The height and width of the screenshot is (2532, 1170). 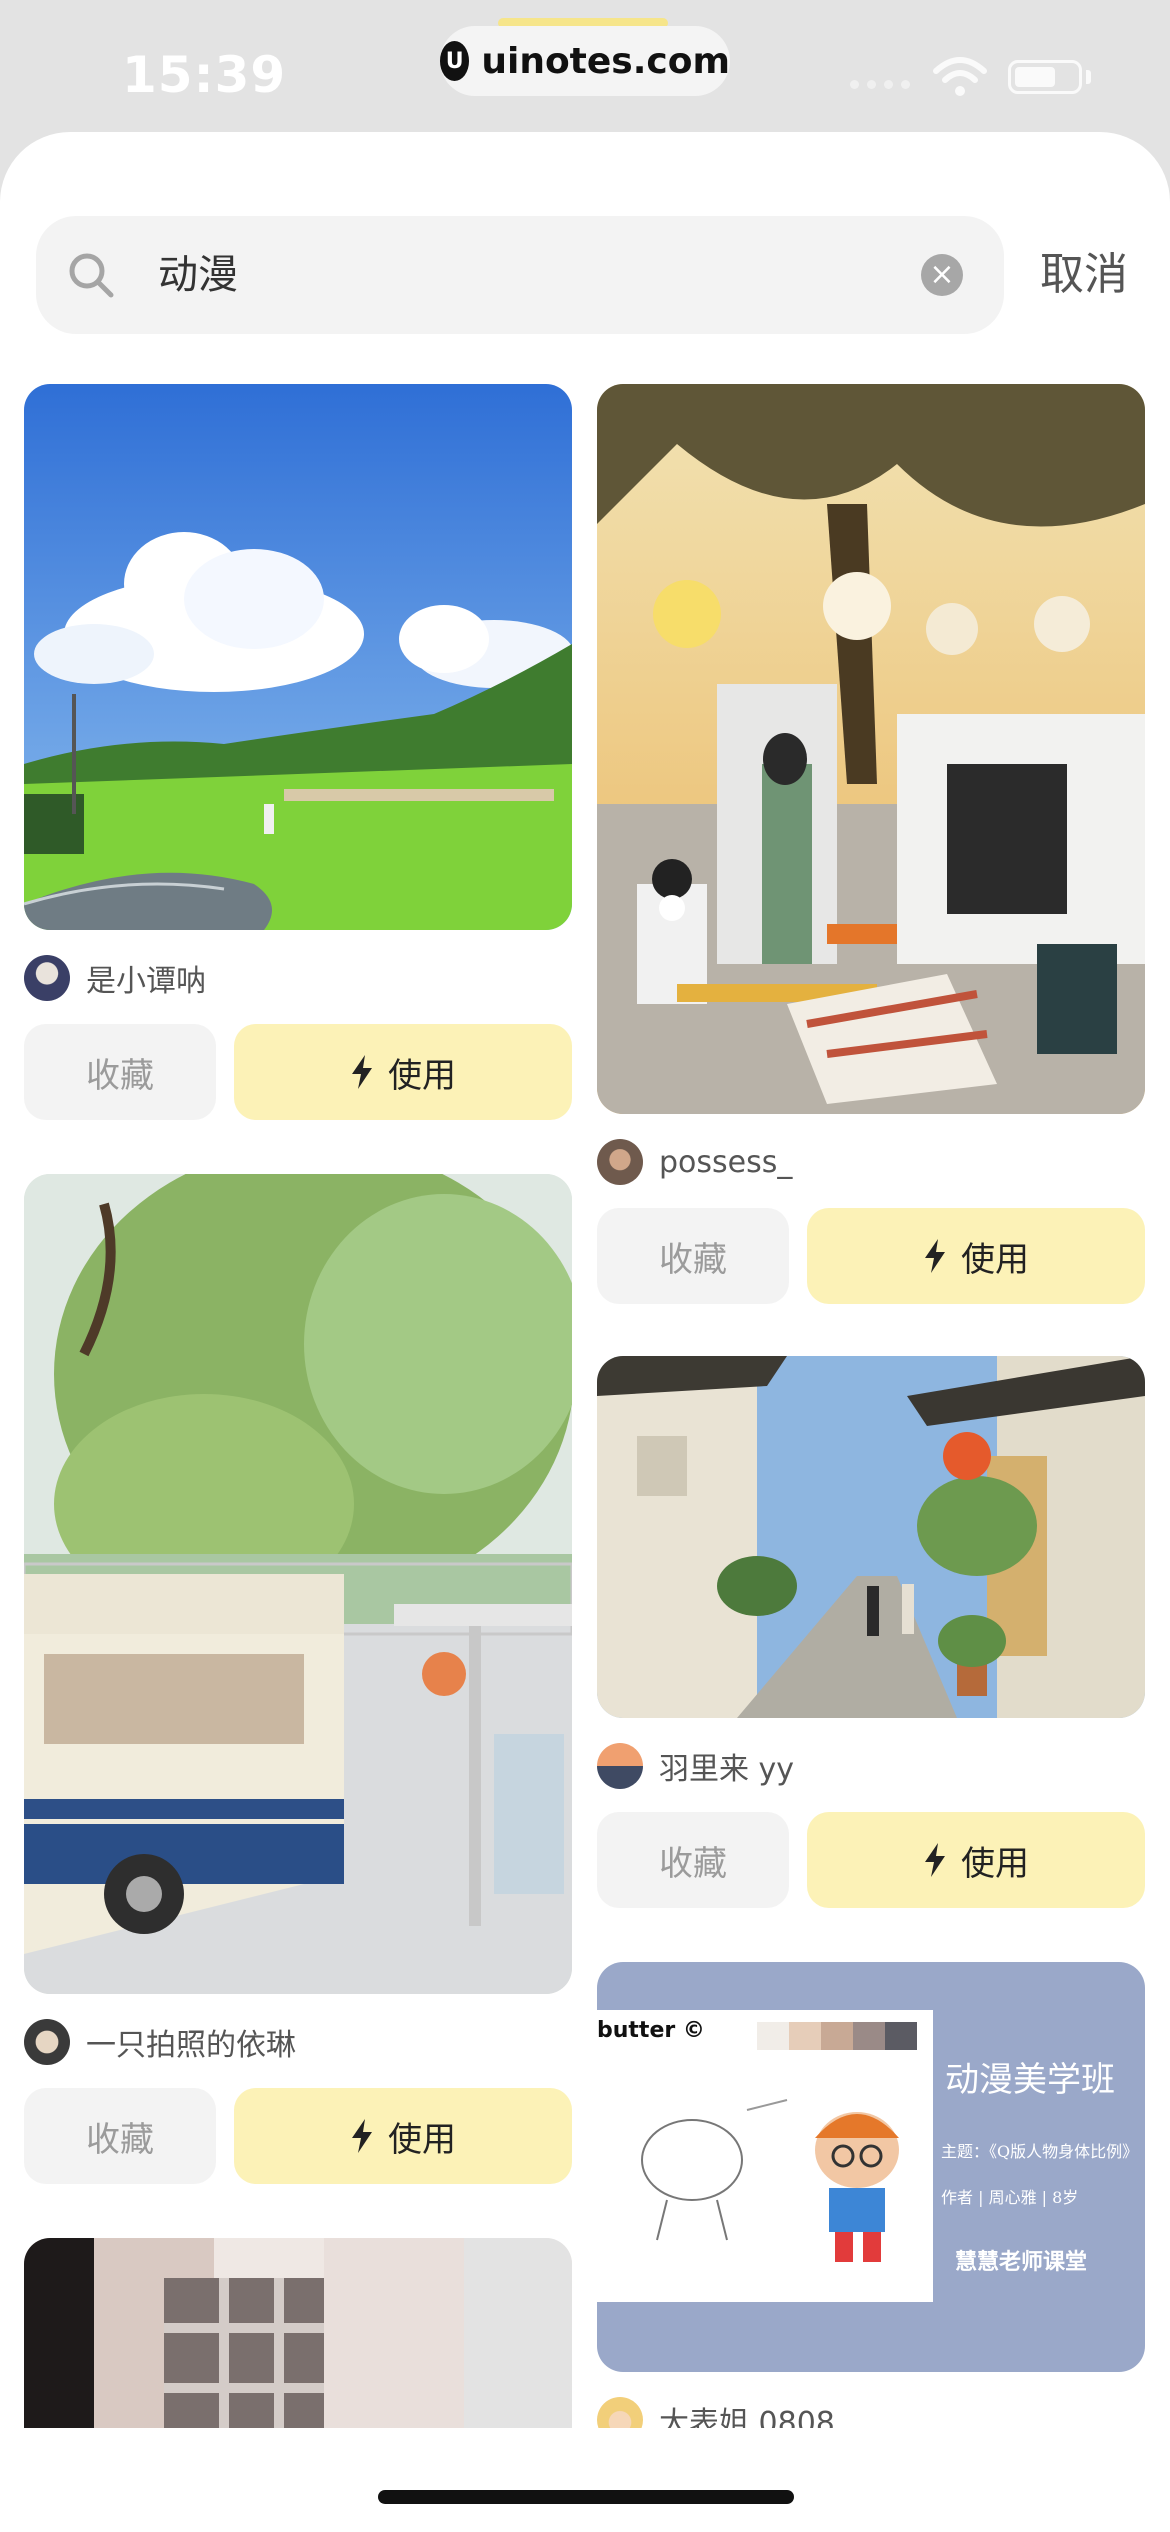 I want to click on poster-title: 动漫美学班, so click(x=1030, y=2080).